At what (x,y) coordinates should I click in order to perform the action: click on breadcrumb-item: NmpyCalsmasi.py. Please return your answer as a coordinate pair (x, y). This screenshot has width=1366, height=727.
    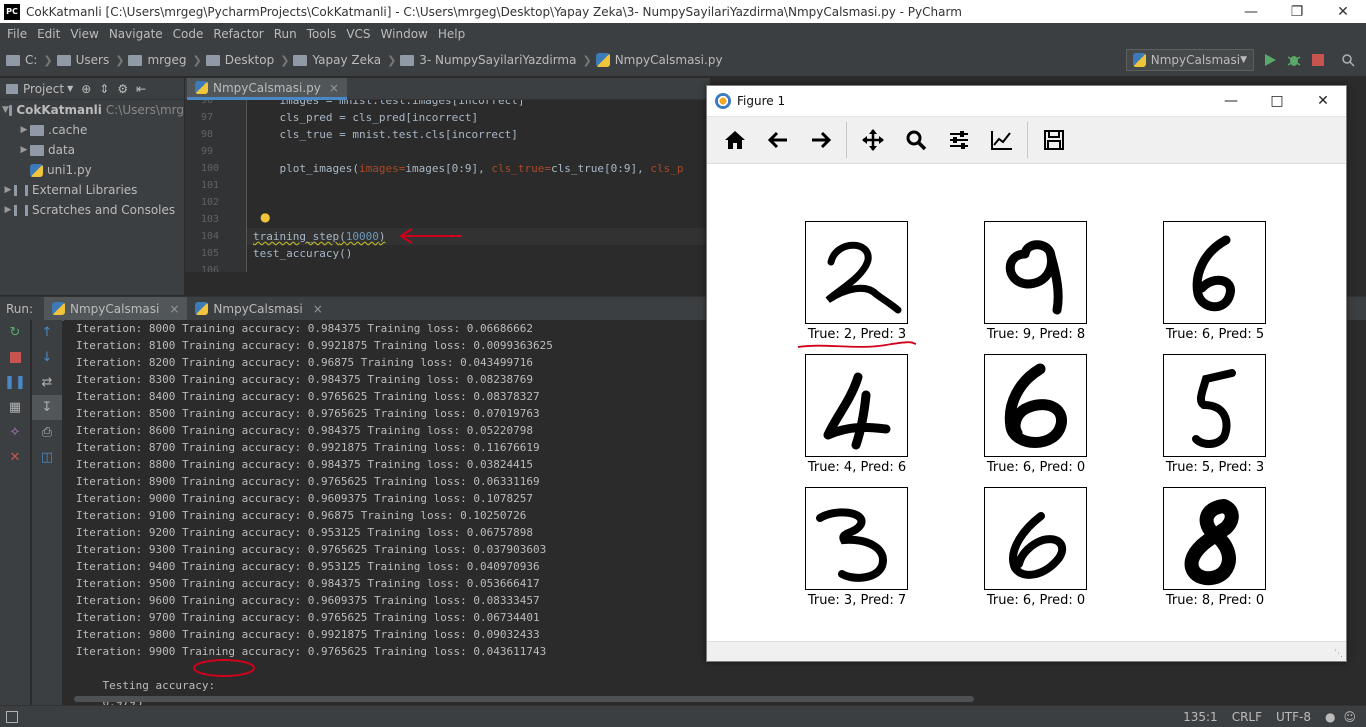
    Looking at the image, I should click on (659, 60).